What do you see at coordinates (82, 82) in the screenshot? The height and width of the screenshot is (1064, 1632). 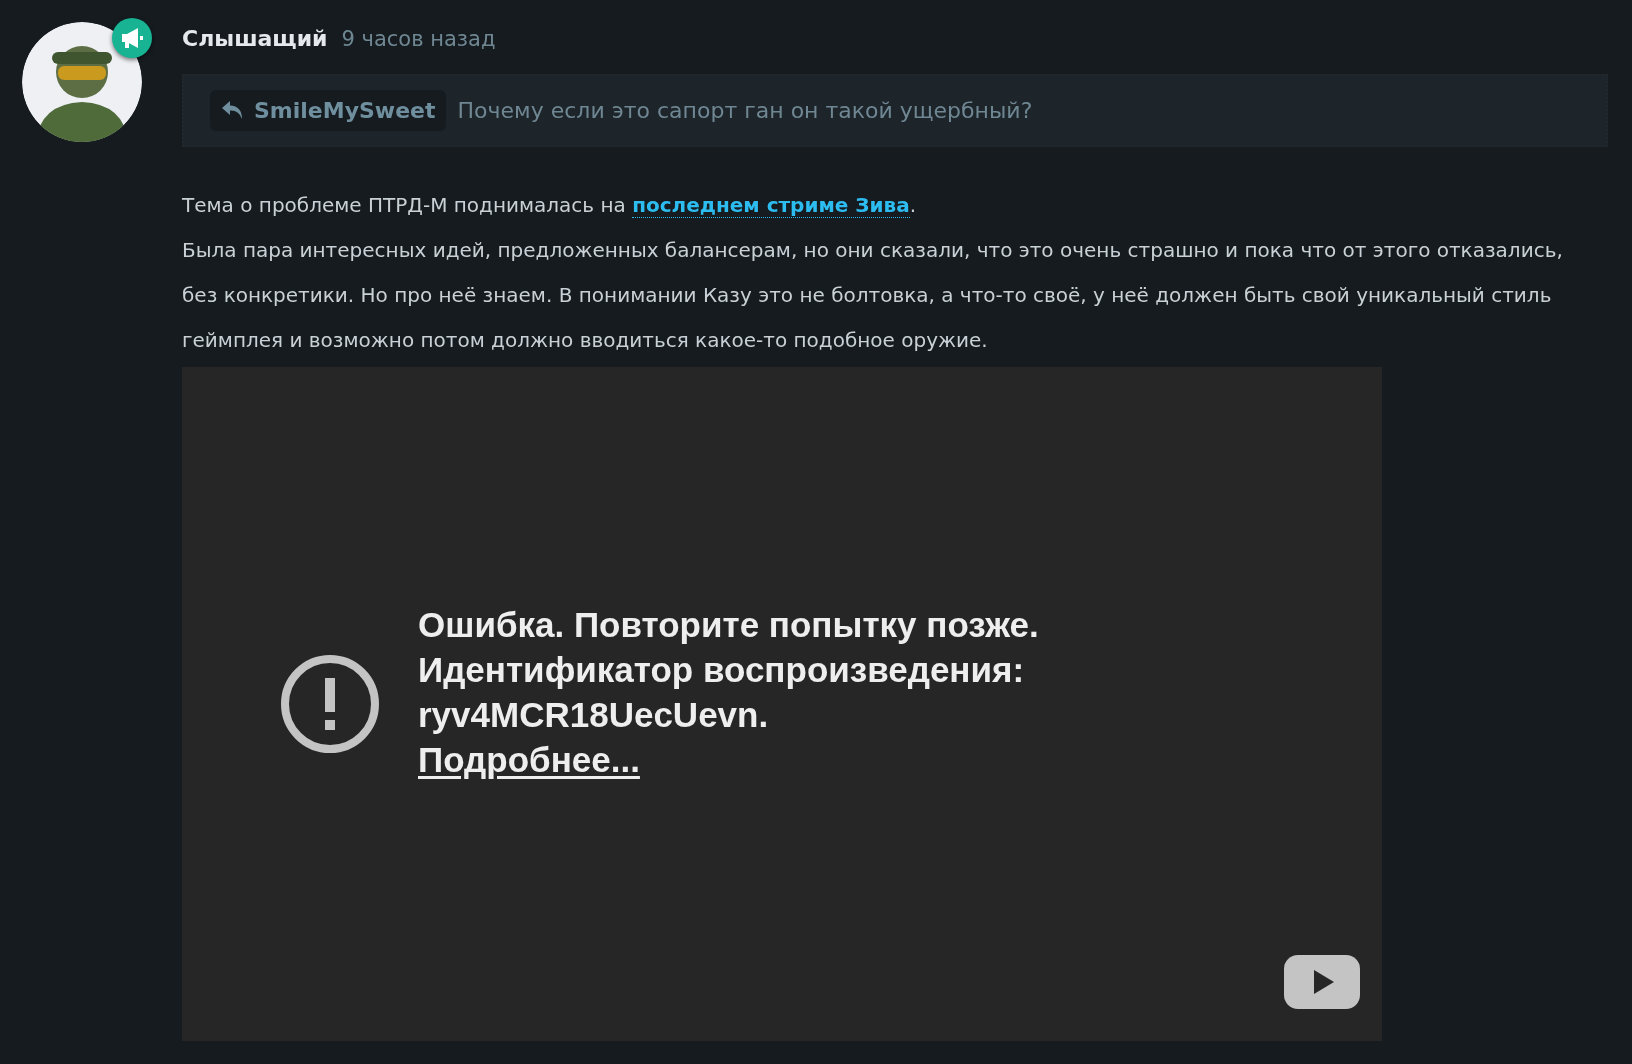 I see `avatar` at bounding box center [82, 82].